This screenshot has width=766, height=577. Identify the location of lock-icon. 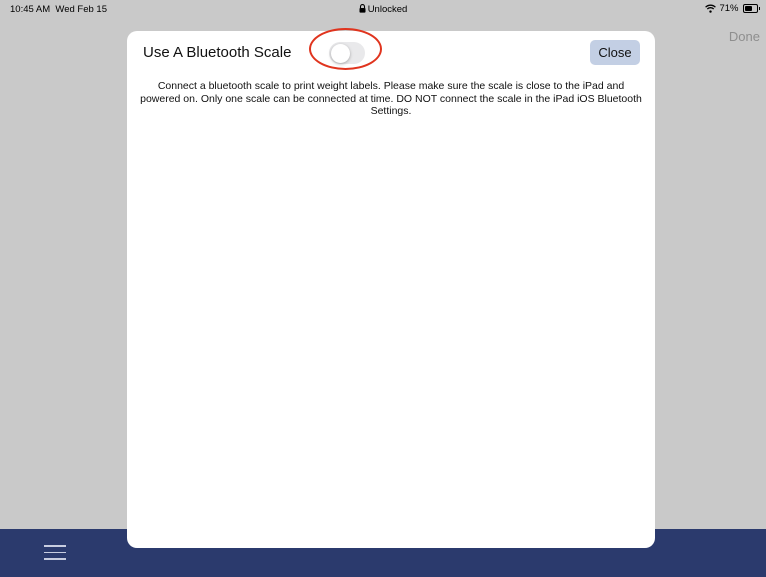
(362, 8).